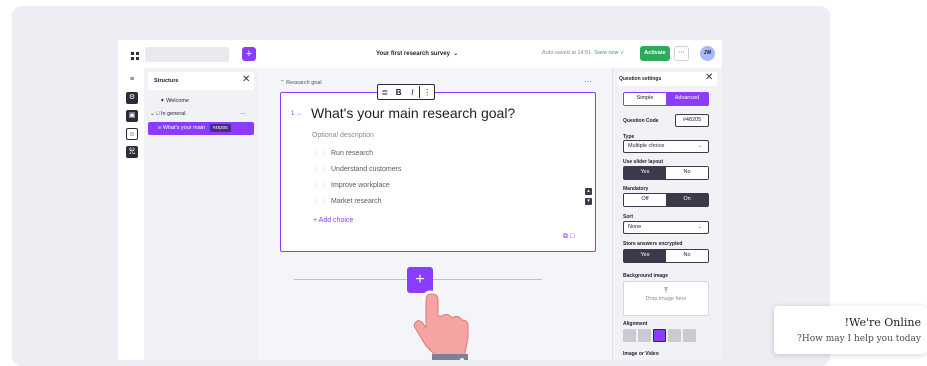 The image size is (927, 366). Describe the element at coordinates (645, 173) in the screenshot. I see `slider-yes-option: Yes` at that location.